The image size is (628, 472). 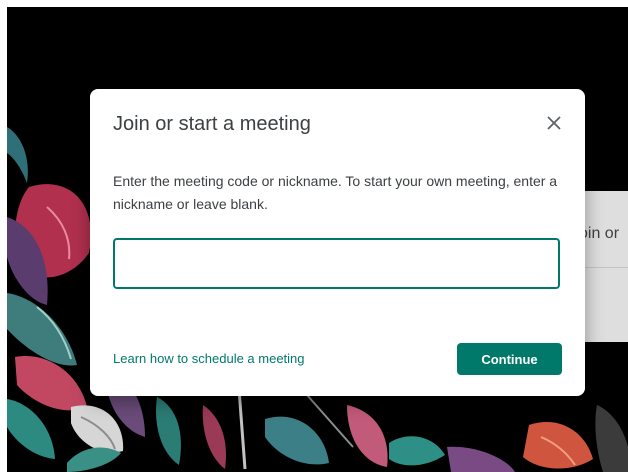 I want to click on close-button, so click(x=554, y=123).